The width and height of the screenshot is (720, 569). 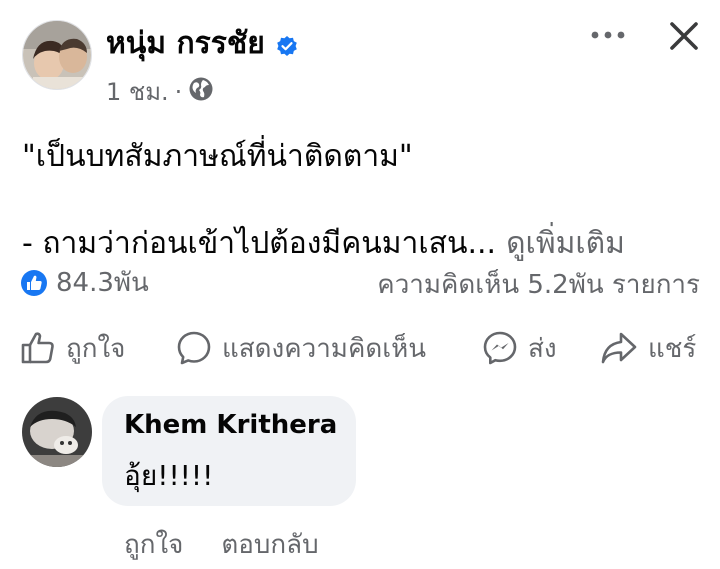 I want to click on like-button: ถูกใจ, so click(x=72, y=348).